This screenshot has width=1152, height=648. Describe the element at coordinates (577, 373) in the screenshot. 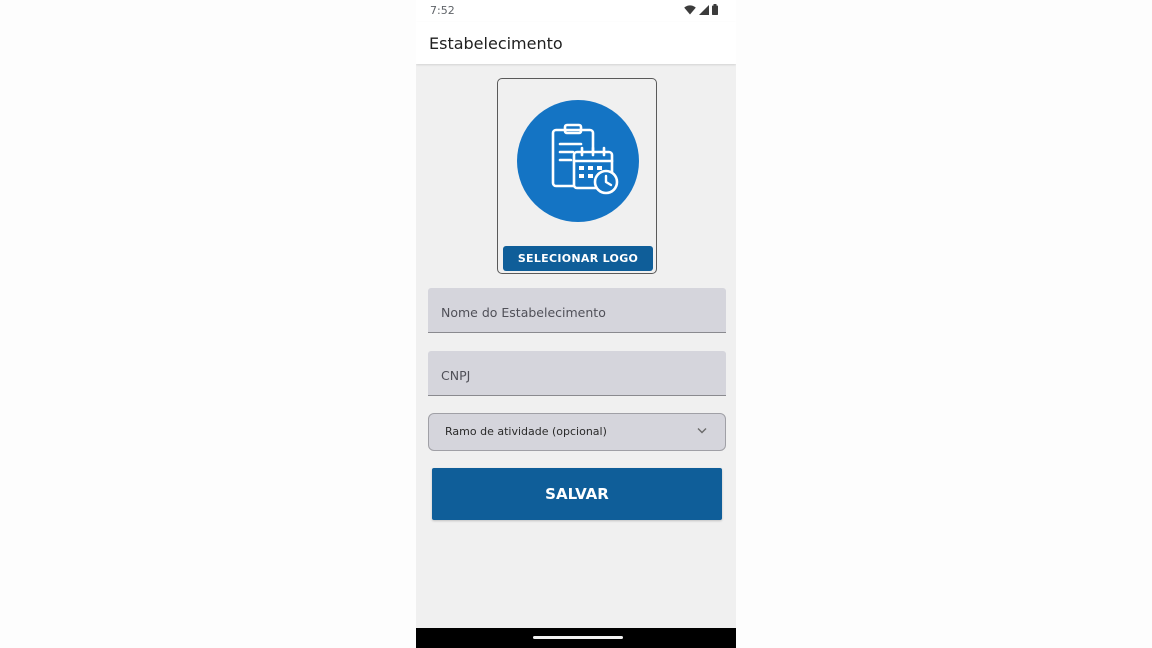

I see `cnpj-field: CNPJ` at that location.